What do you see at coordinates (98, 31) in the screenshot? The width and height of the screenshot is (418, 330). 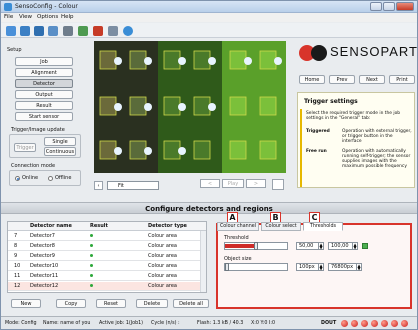 I see `record-icon` at bounding box center [98, 31].